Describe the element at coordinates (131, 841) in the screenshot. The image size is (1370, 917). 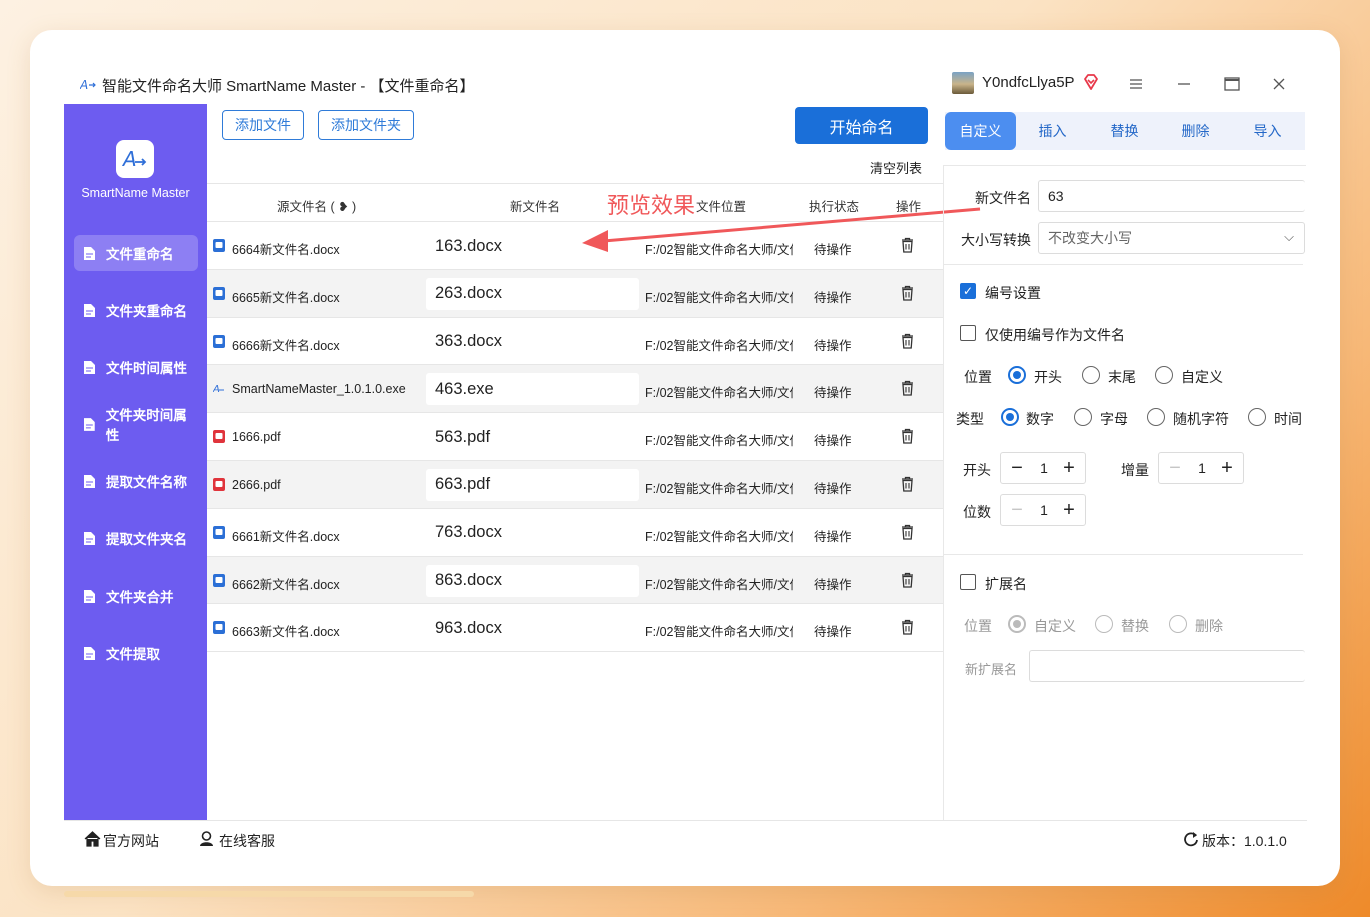
I see `website-link: 官方网站` at that location.